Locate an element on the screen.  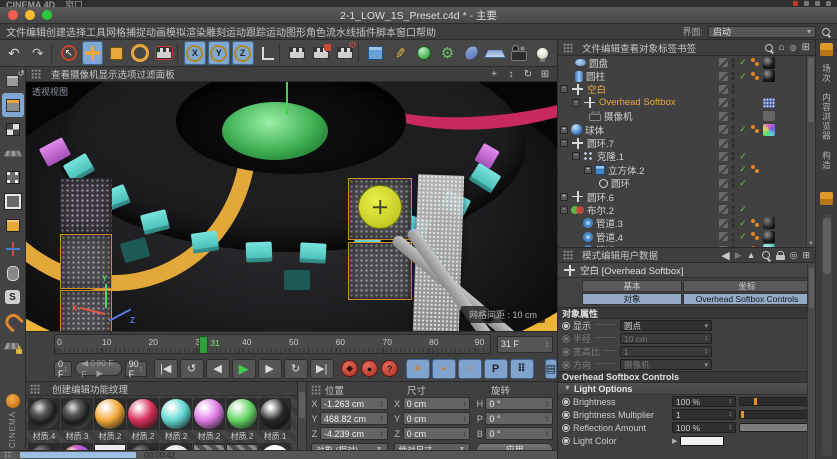
object-name: 圆柱 is located at coordinates (595, 76).